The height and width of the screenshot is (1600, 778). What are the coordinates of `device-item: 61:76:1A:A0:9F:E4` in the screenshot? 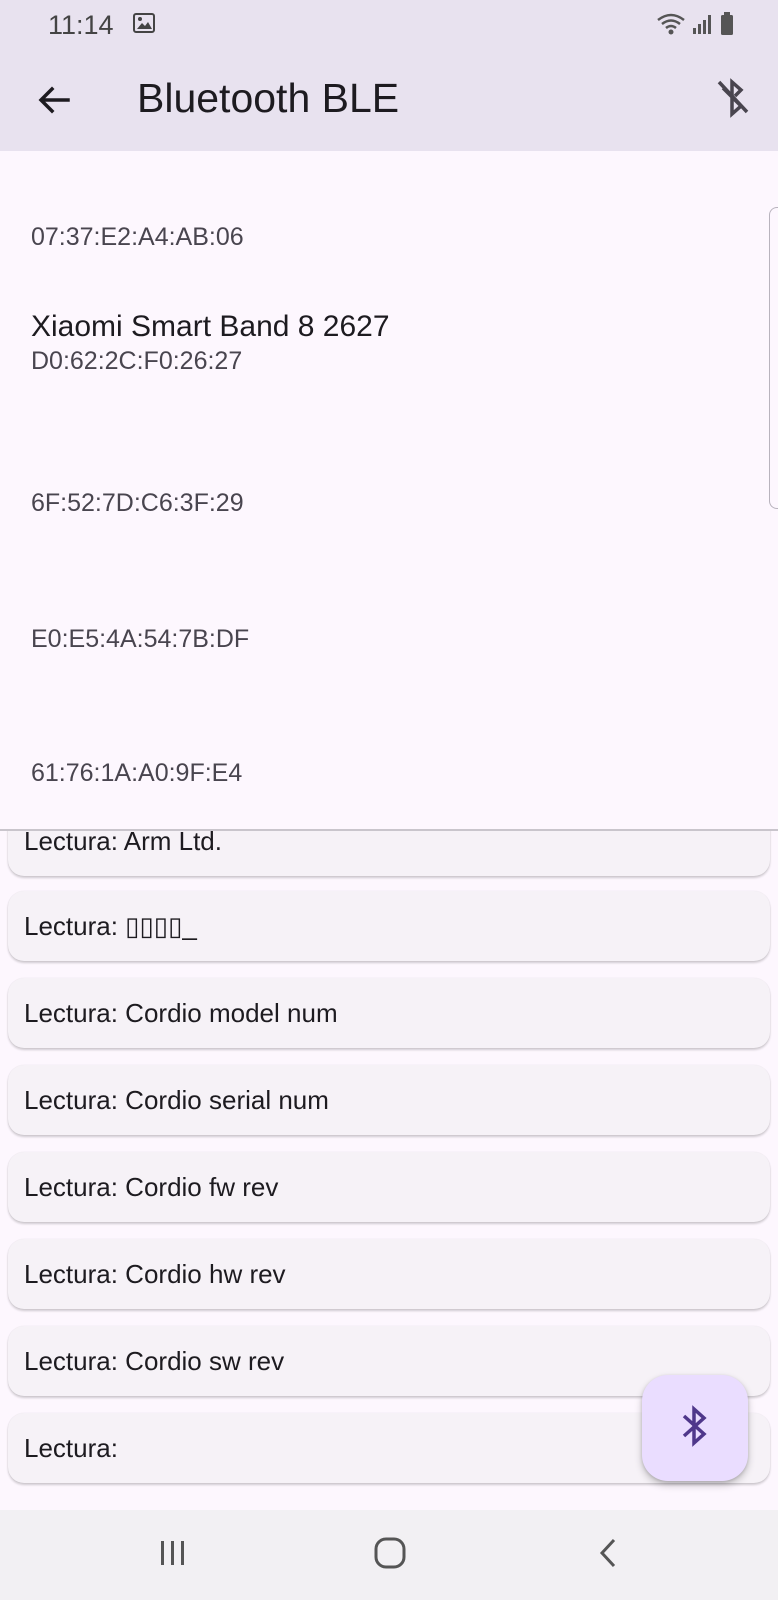 It's located at (136, 773).